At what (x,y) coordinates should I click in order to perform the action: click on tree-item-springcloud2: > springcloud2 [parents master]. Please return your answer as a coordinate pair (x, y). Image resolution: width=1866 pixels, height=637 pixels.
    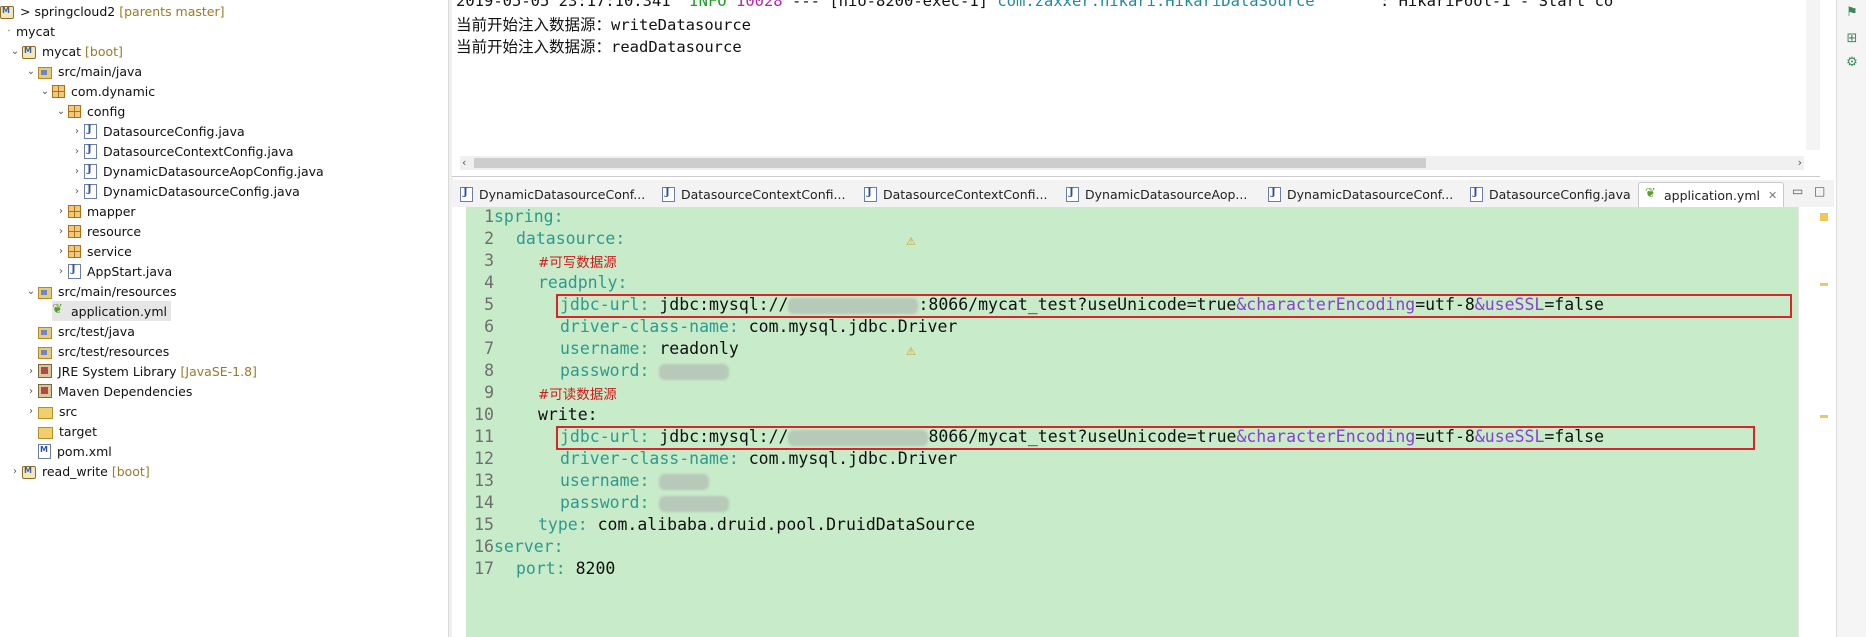
    Looking at the image, I should click on (112, 11).